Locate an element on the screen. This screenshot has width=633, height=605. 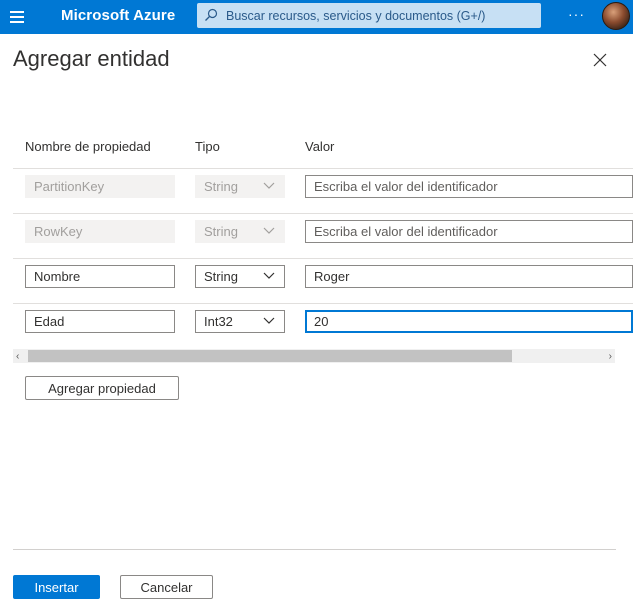
column-header-type: Tipo is located at coordinates (207, 146).